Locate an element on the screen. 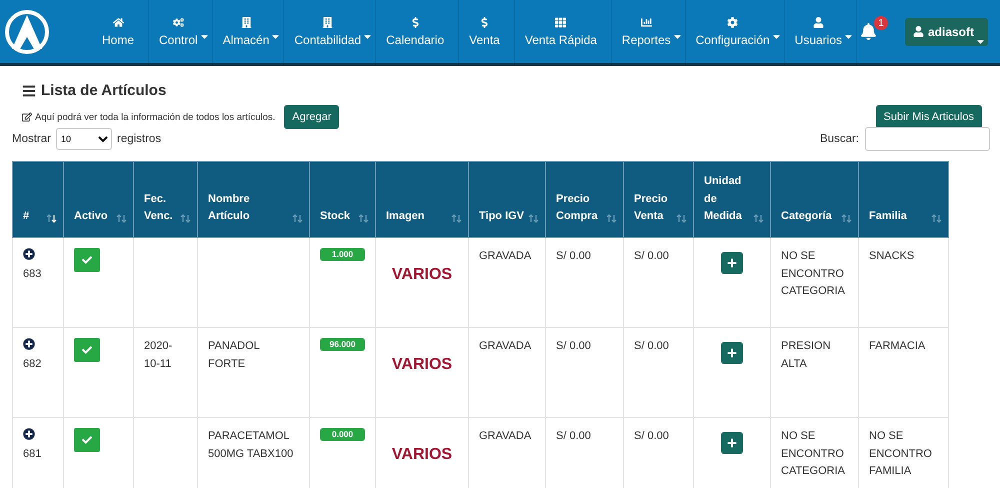  nav-label: Control is located at coordinates (178, 39).